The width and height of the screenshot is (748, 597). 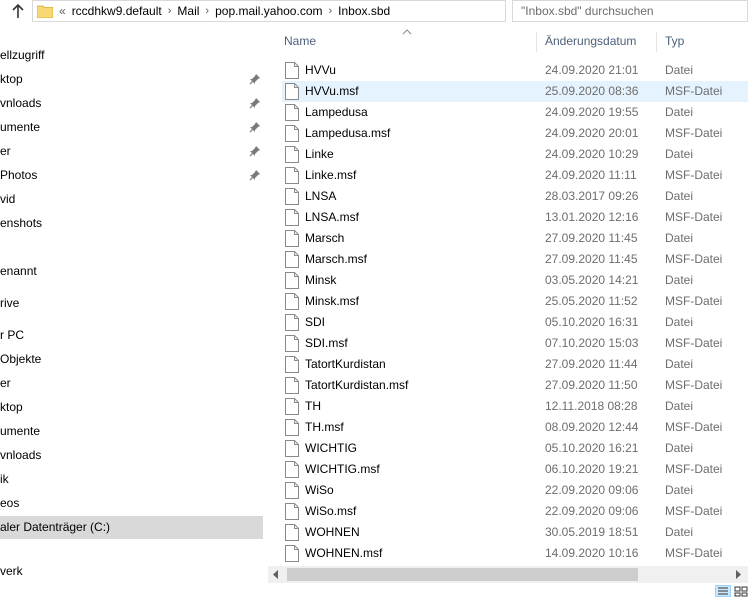 I want to click on nav-item: ik, so click(x=131, y=479).